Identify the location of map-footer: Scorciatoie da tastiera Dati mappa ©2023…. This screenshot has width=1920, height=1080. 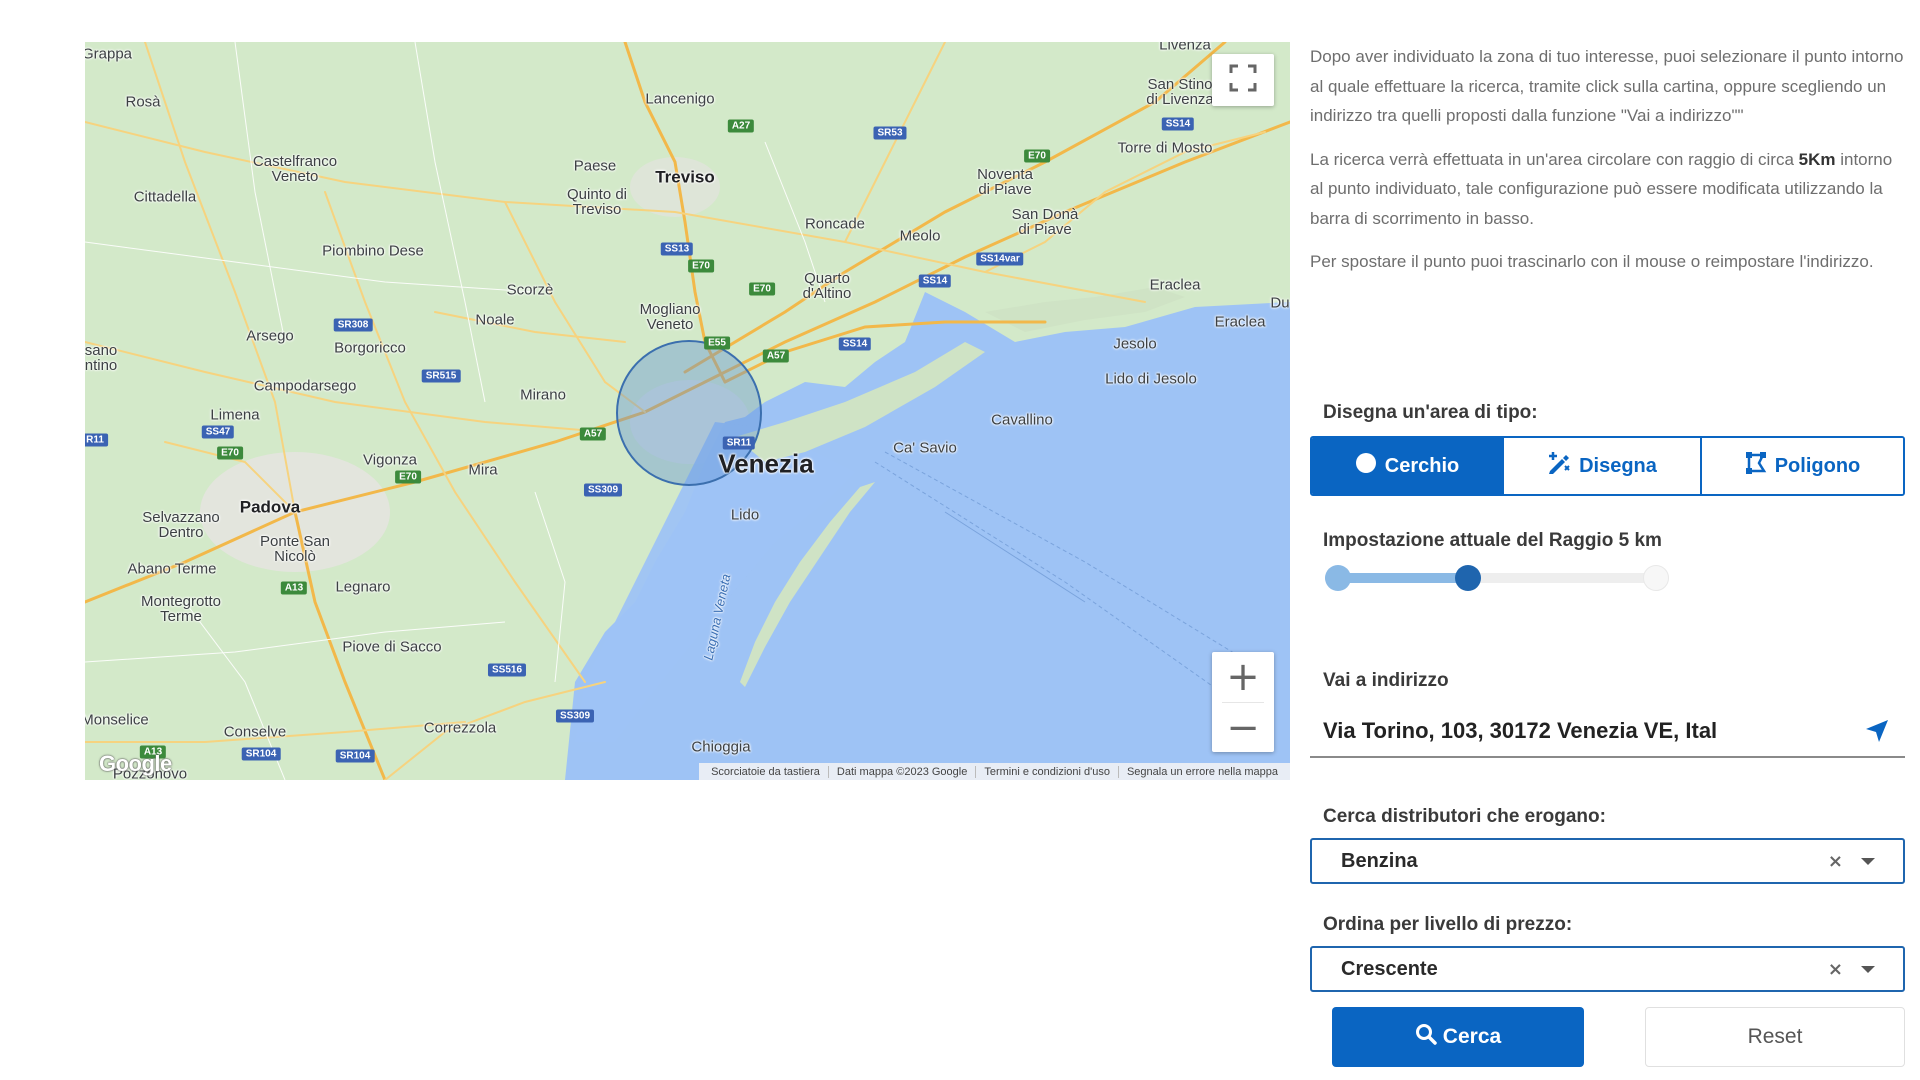
(994, 771).